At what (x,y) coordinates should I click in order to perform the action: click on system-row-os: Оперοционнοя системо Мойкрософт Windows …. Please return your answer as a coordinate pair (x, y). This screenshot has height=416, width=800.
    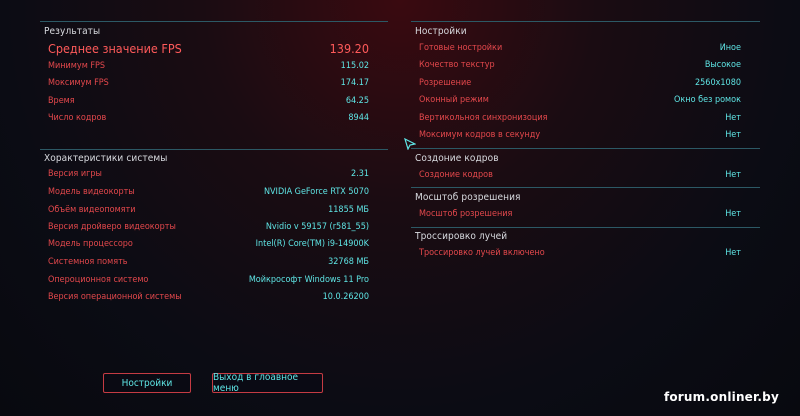
    Looking at the image, I should click on (208, 281).